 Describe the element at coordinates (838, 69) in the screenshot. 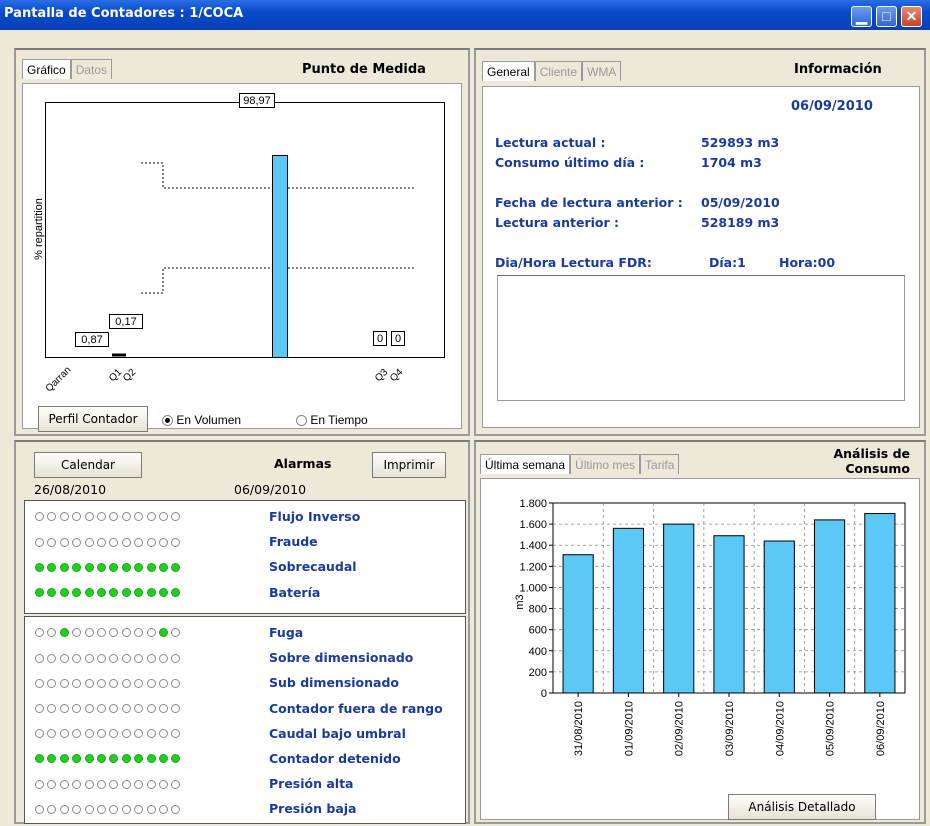

I see `info-title: Información` at that location.